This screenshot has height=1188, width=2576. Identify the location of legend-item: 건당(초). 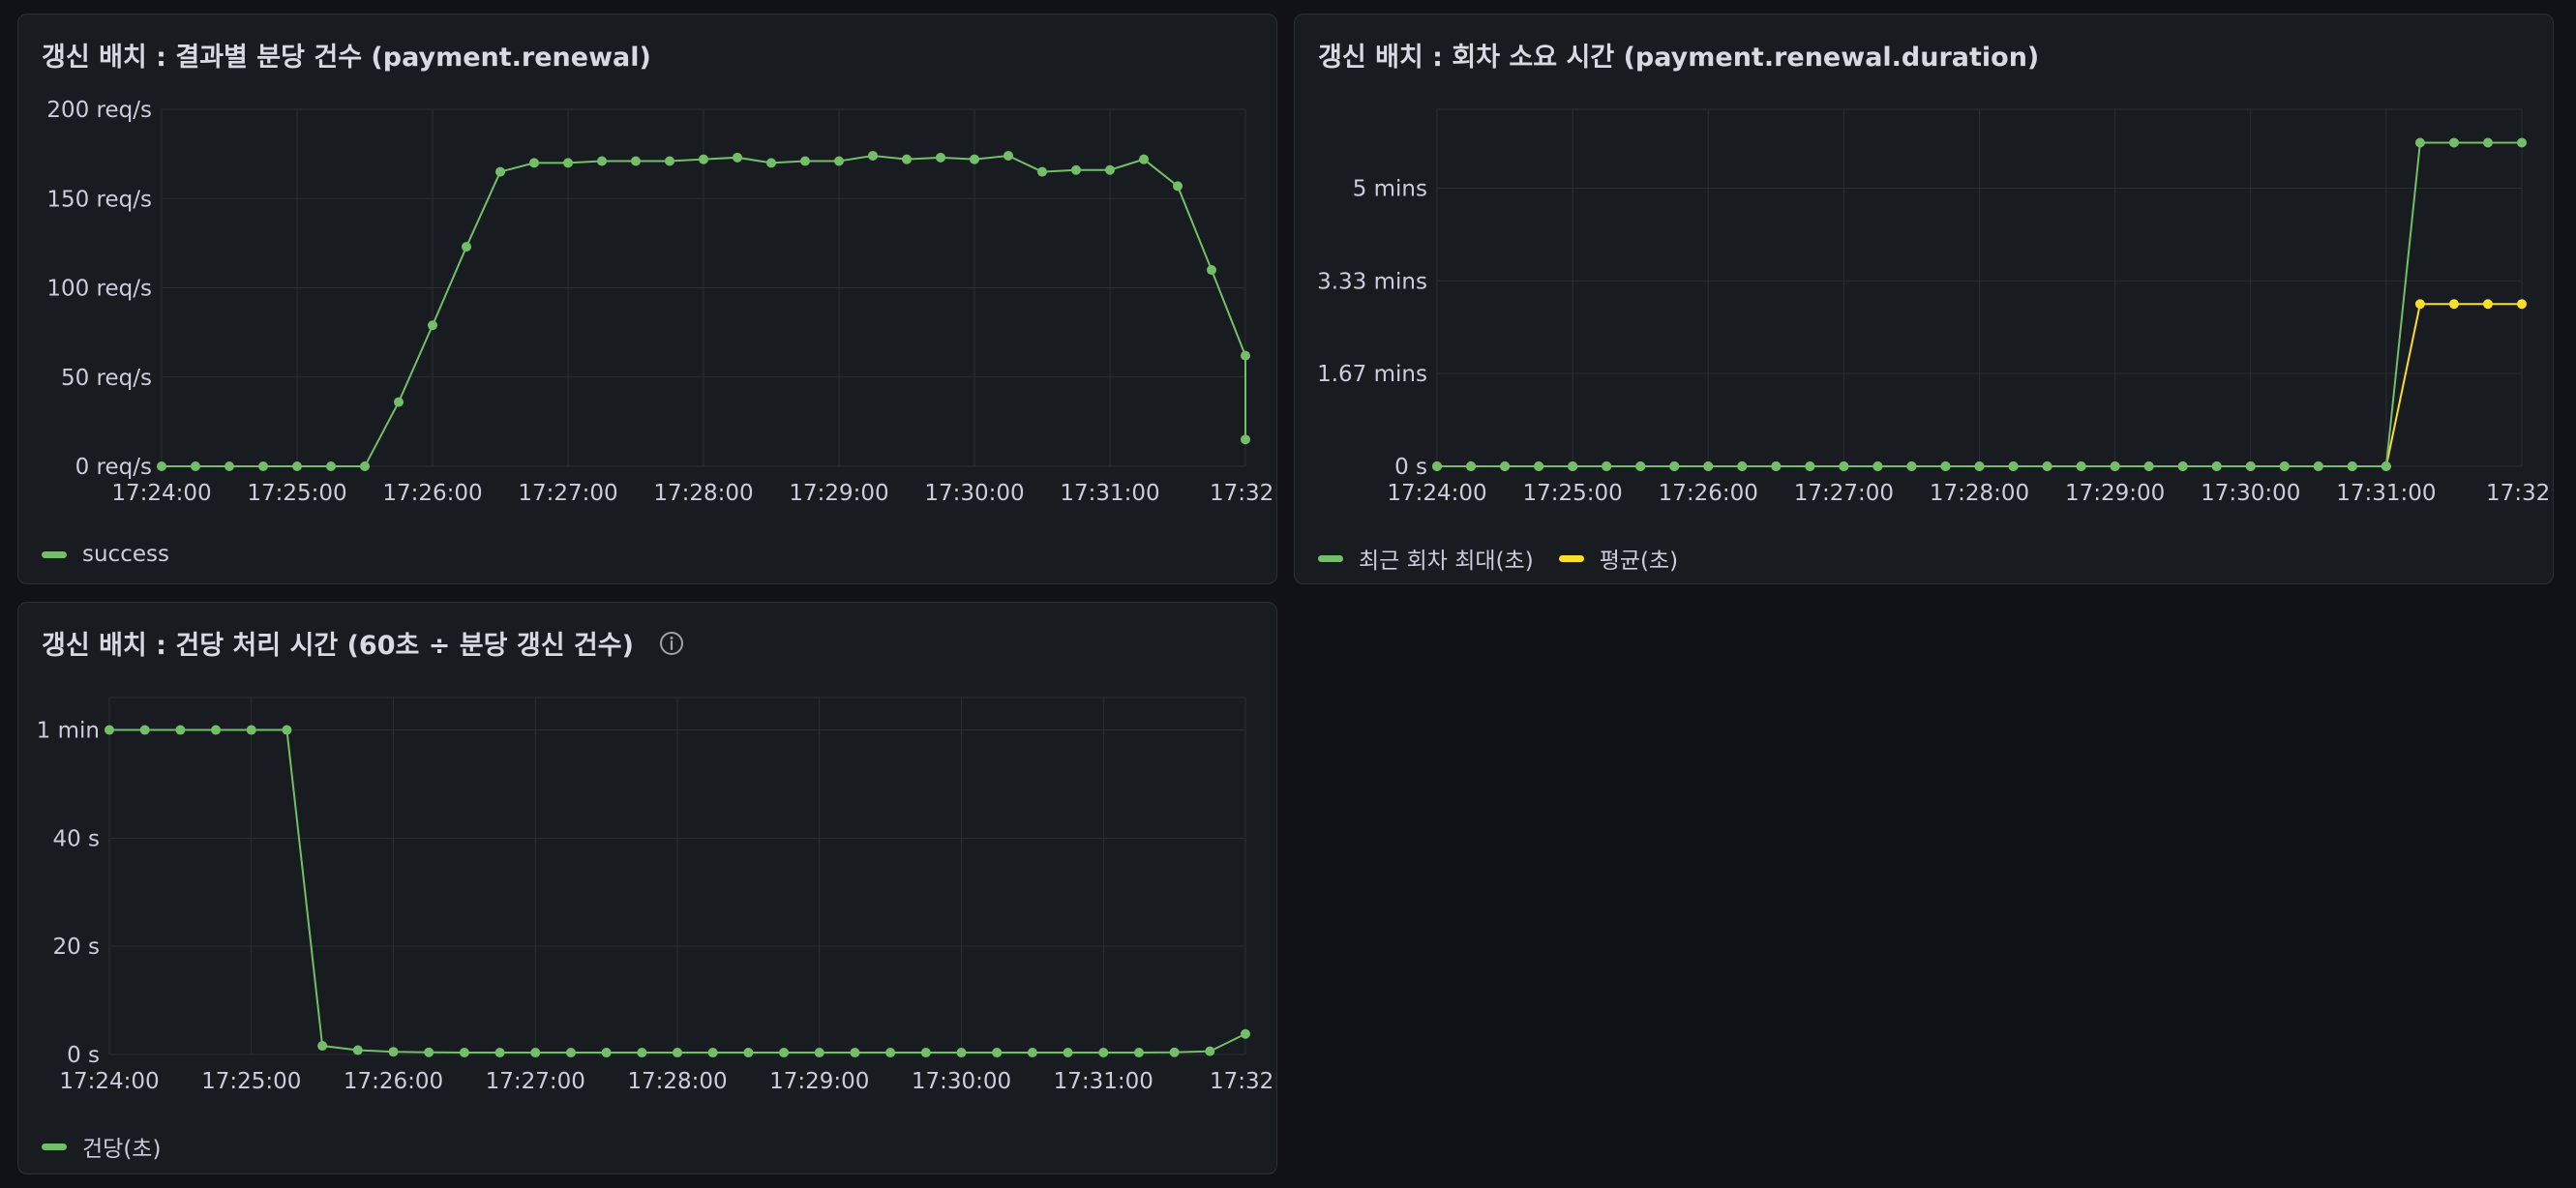
(101, 1147).